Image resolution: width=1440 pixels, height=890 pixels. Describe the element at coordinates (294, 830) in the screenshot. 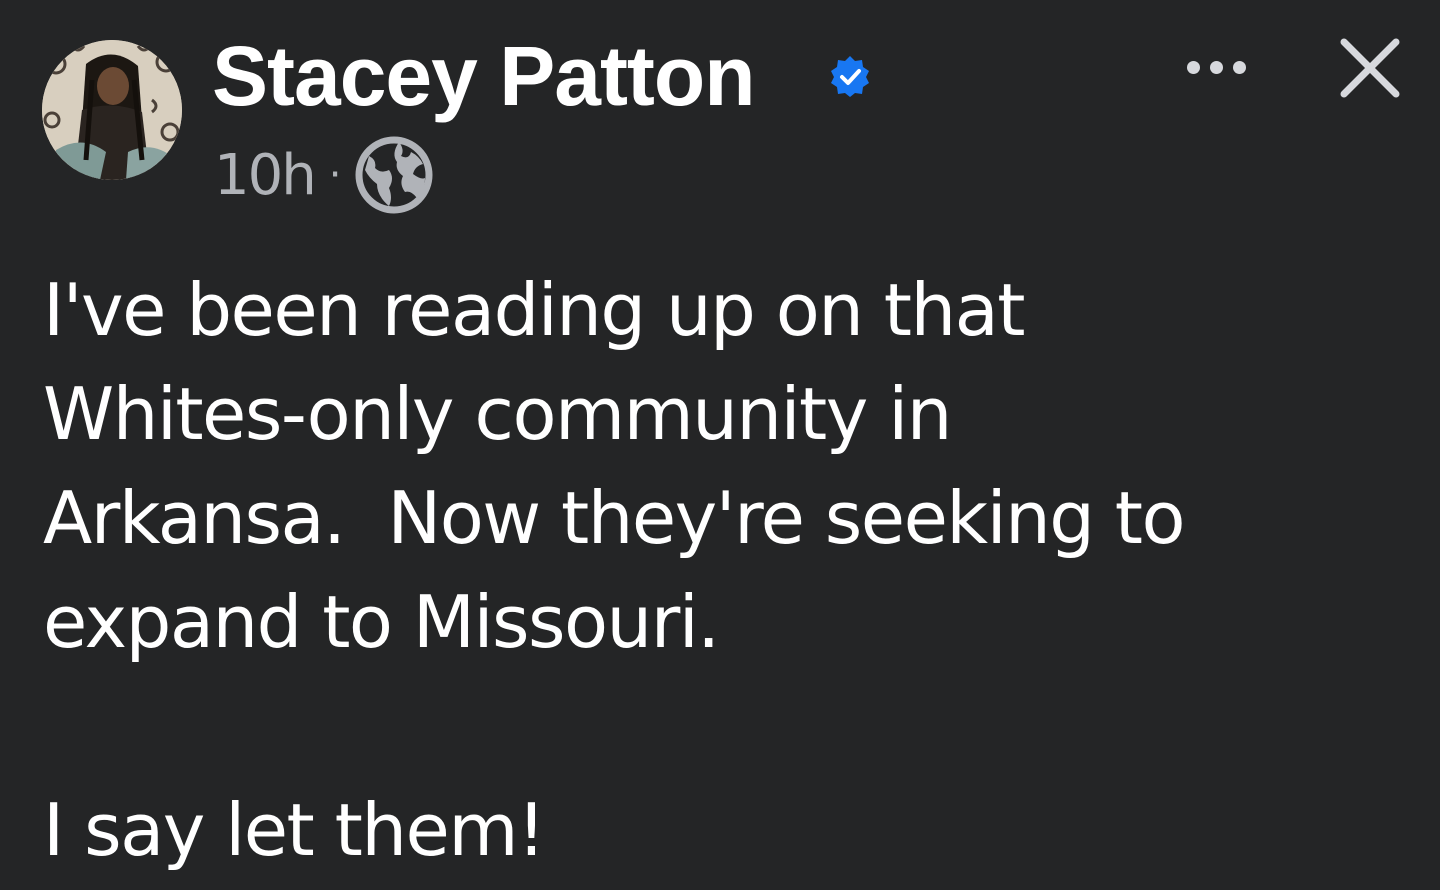

I see `post-paragraph: I say let them!` at that location.